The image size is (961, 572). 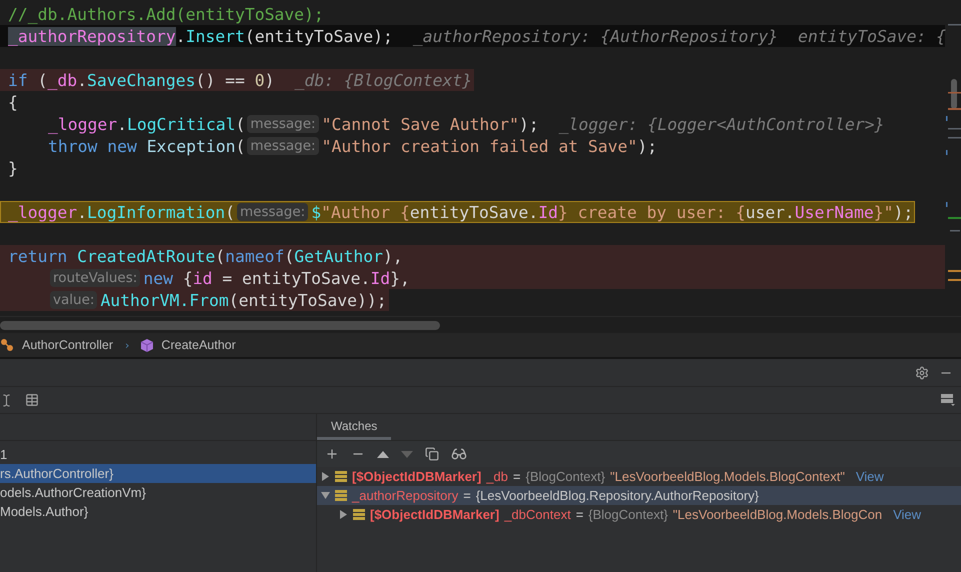 What do you see at coordinates (158, 278) in the screenshot?
I see `code-token: new` at bounding box center [158, 278].